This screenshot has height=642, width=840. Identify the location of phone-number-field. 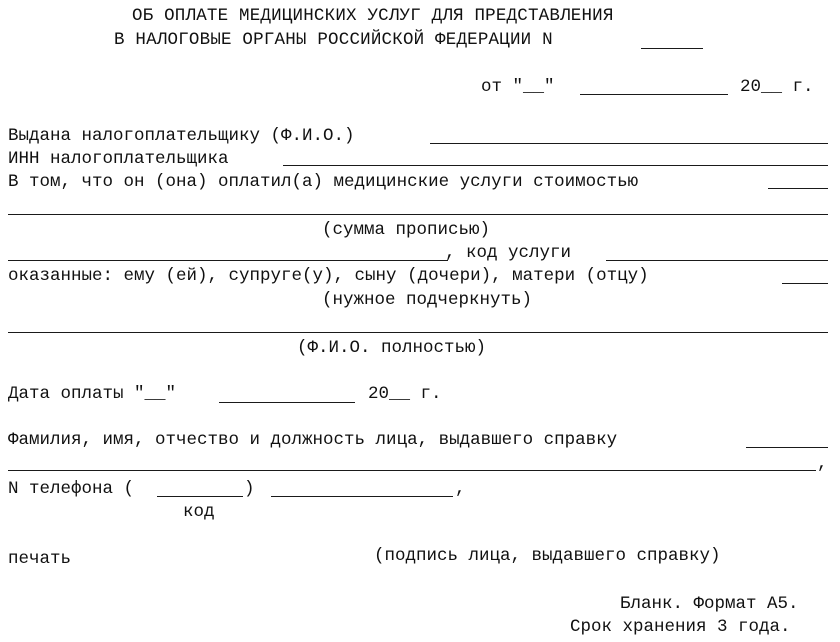
(362, 496).